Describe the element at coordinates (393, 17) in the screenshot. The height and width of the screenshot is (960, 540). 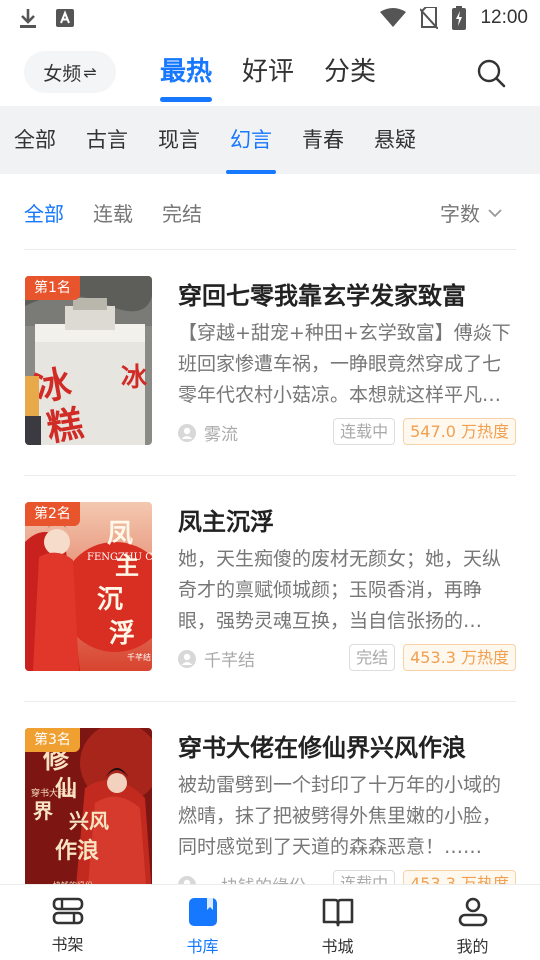
I see `wifi-icon` at that location.